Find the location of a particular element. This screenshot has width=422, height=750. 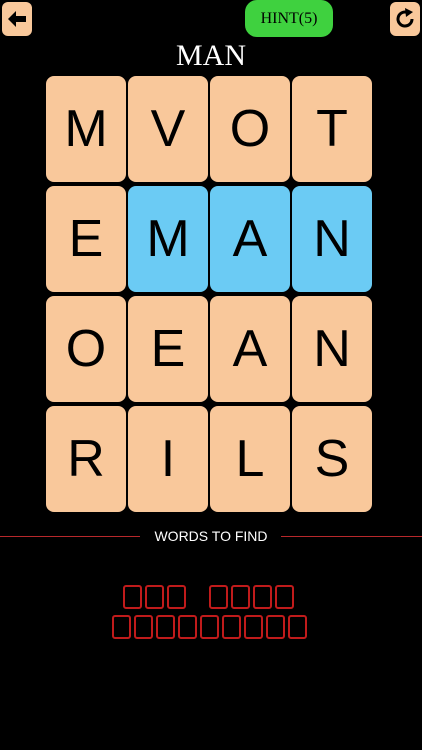

words-to-find-header: WORDS TO FIND is located at coordinates (211, 536).